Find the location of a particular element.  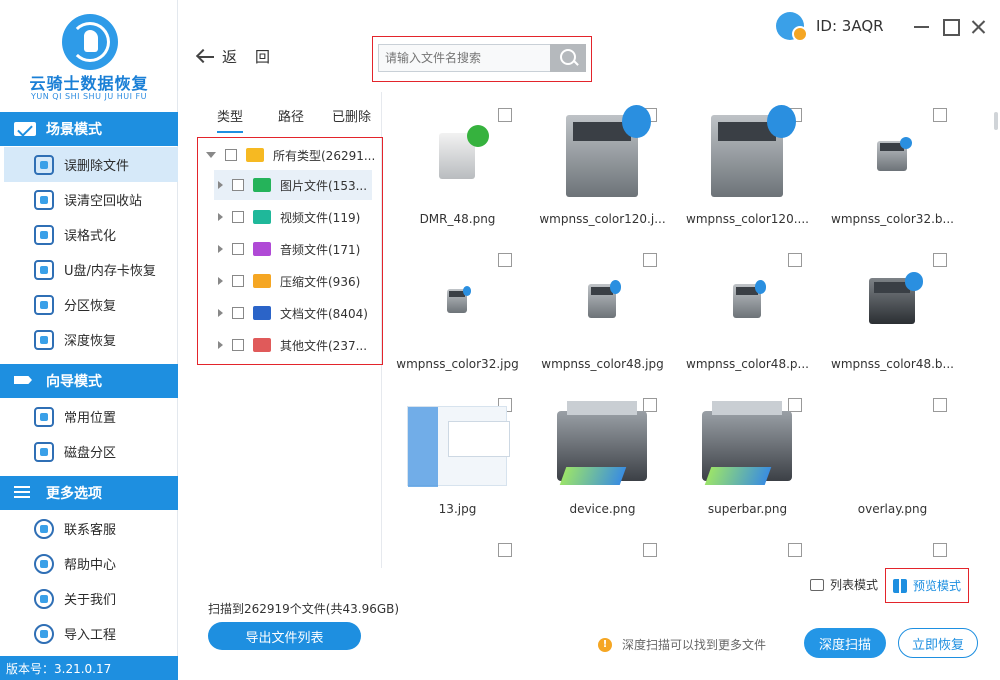

user-area: ID: 3AQR is located at coordinates (830, 27).